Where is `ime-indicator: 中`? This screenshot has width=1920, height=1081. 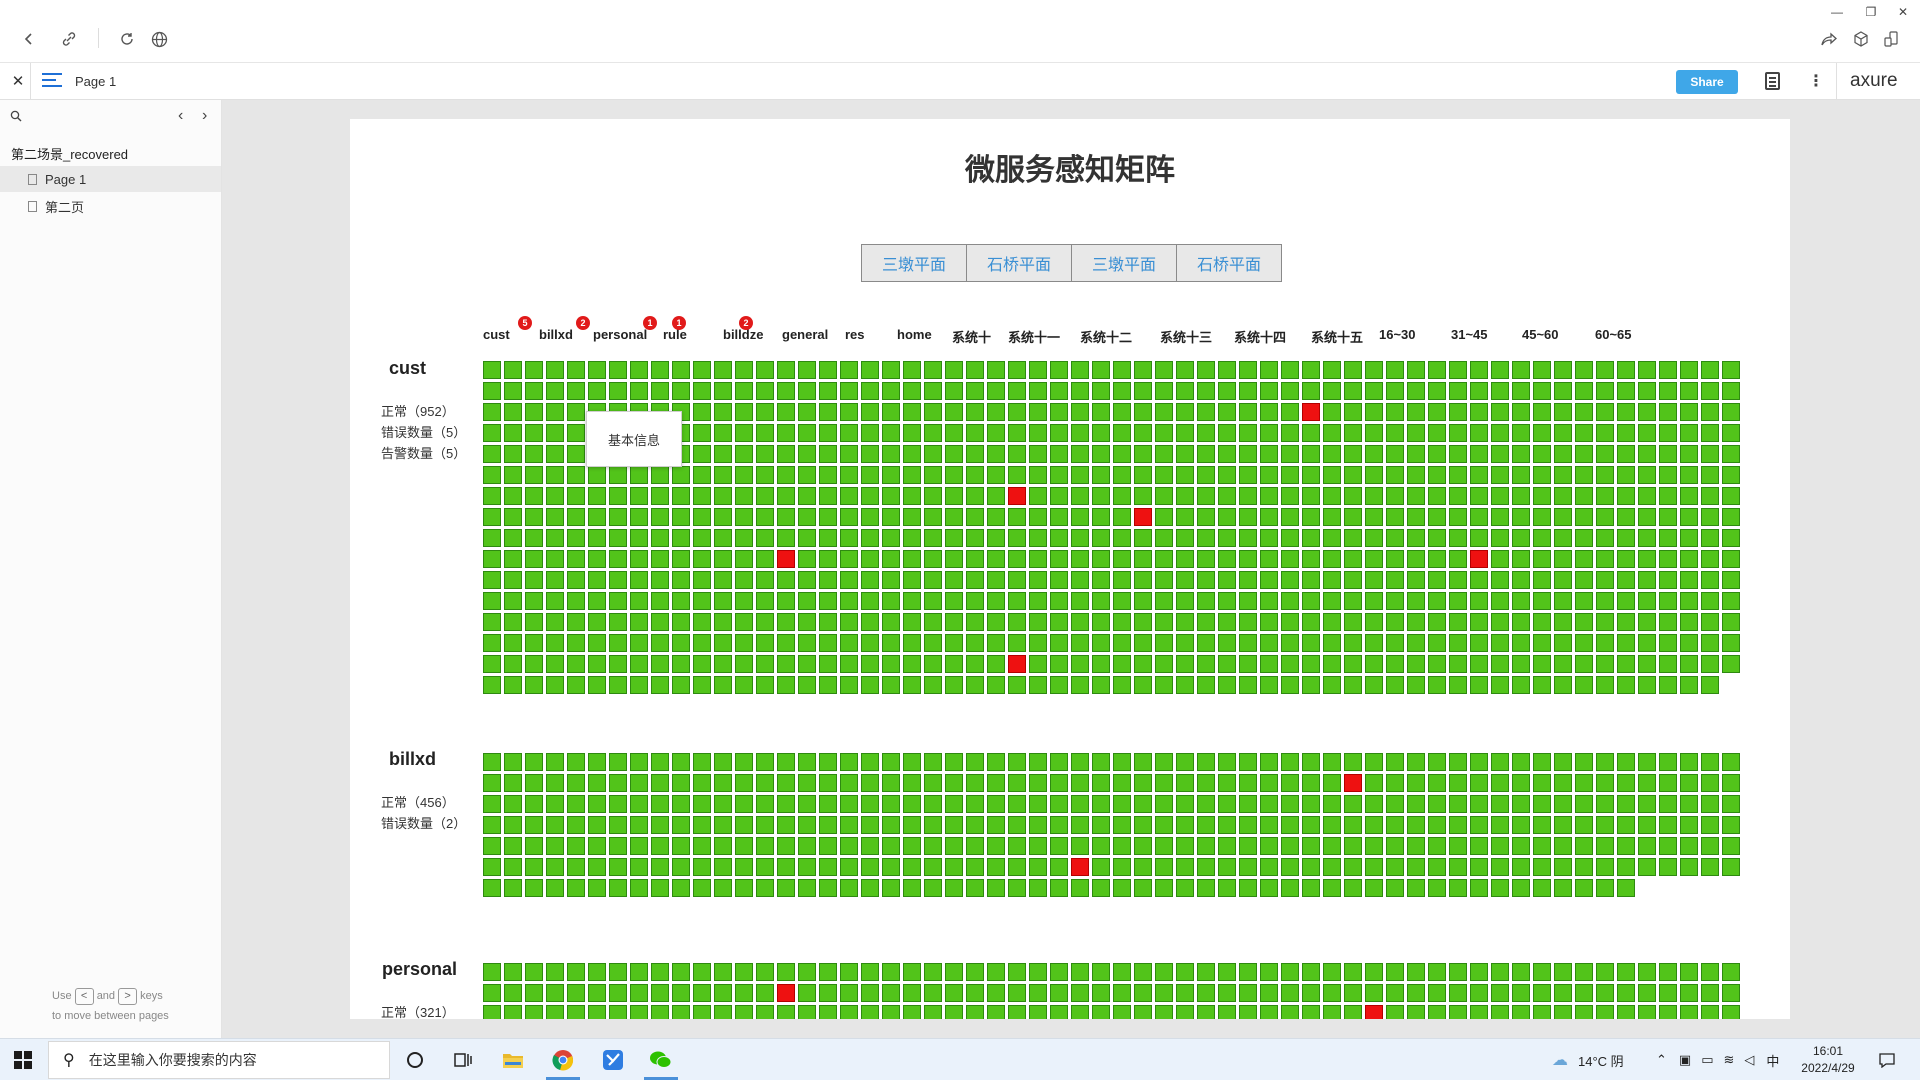
ime-indicator: 中 is located at coordinates (1772, 1060).